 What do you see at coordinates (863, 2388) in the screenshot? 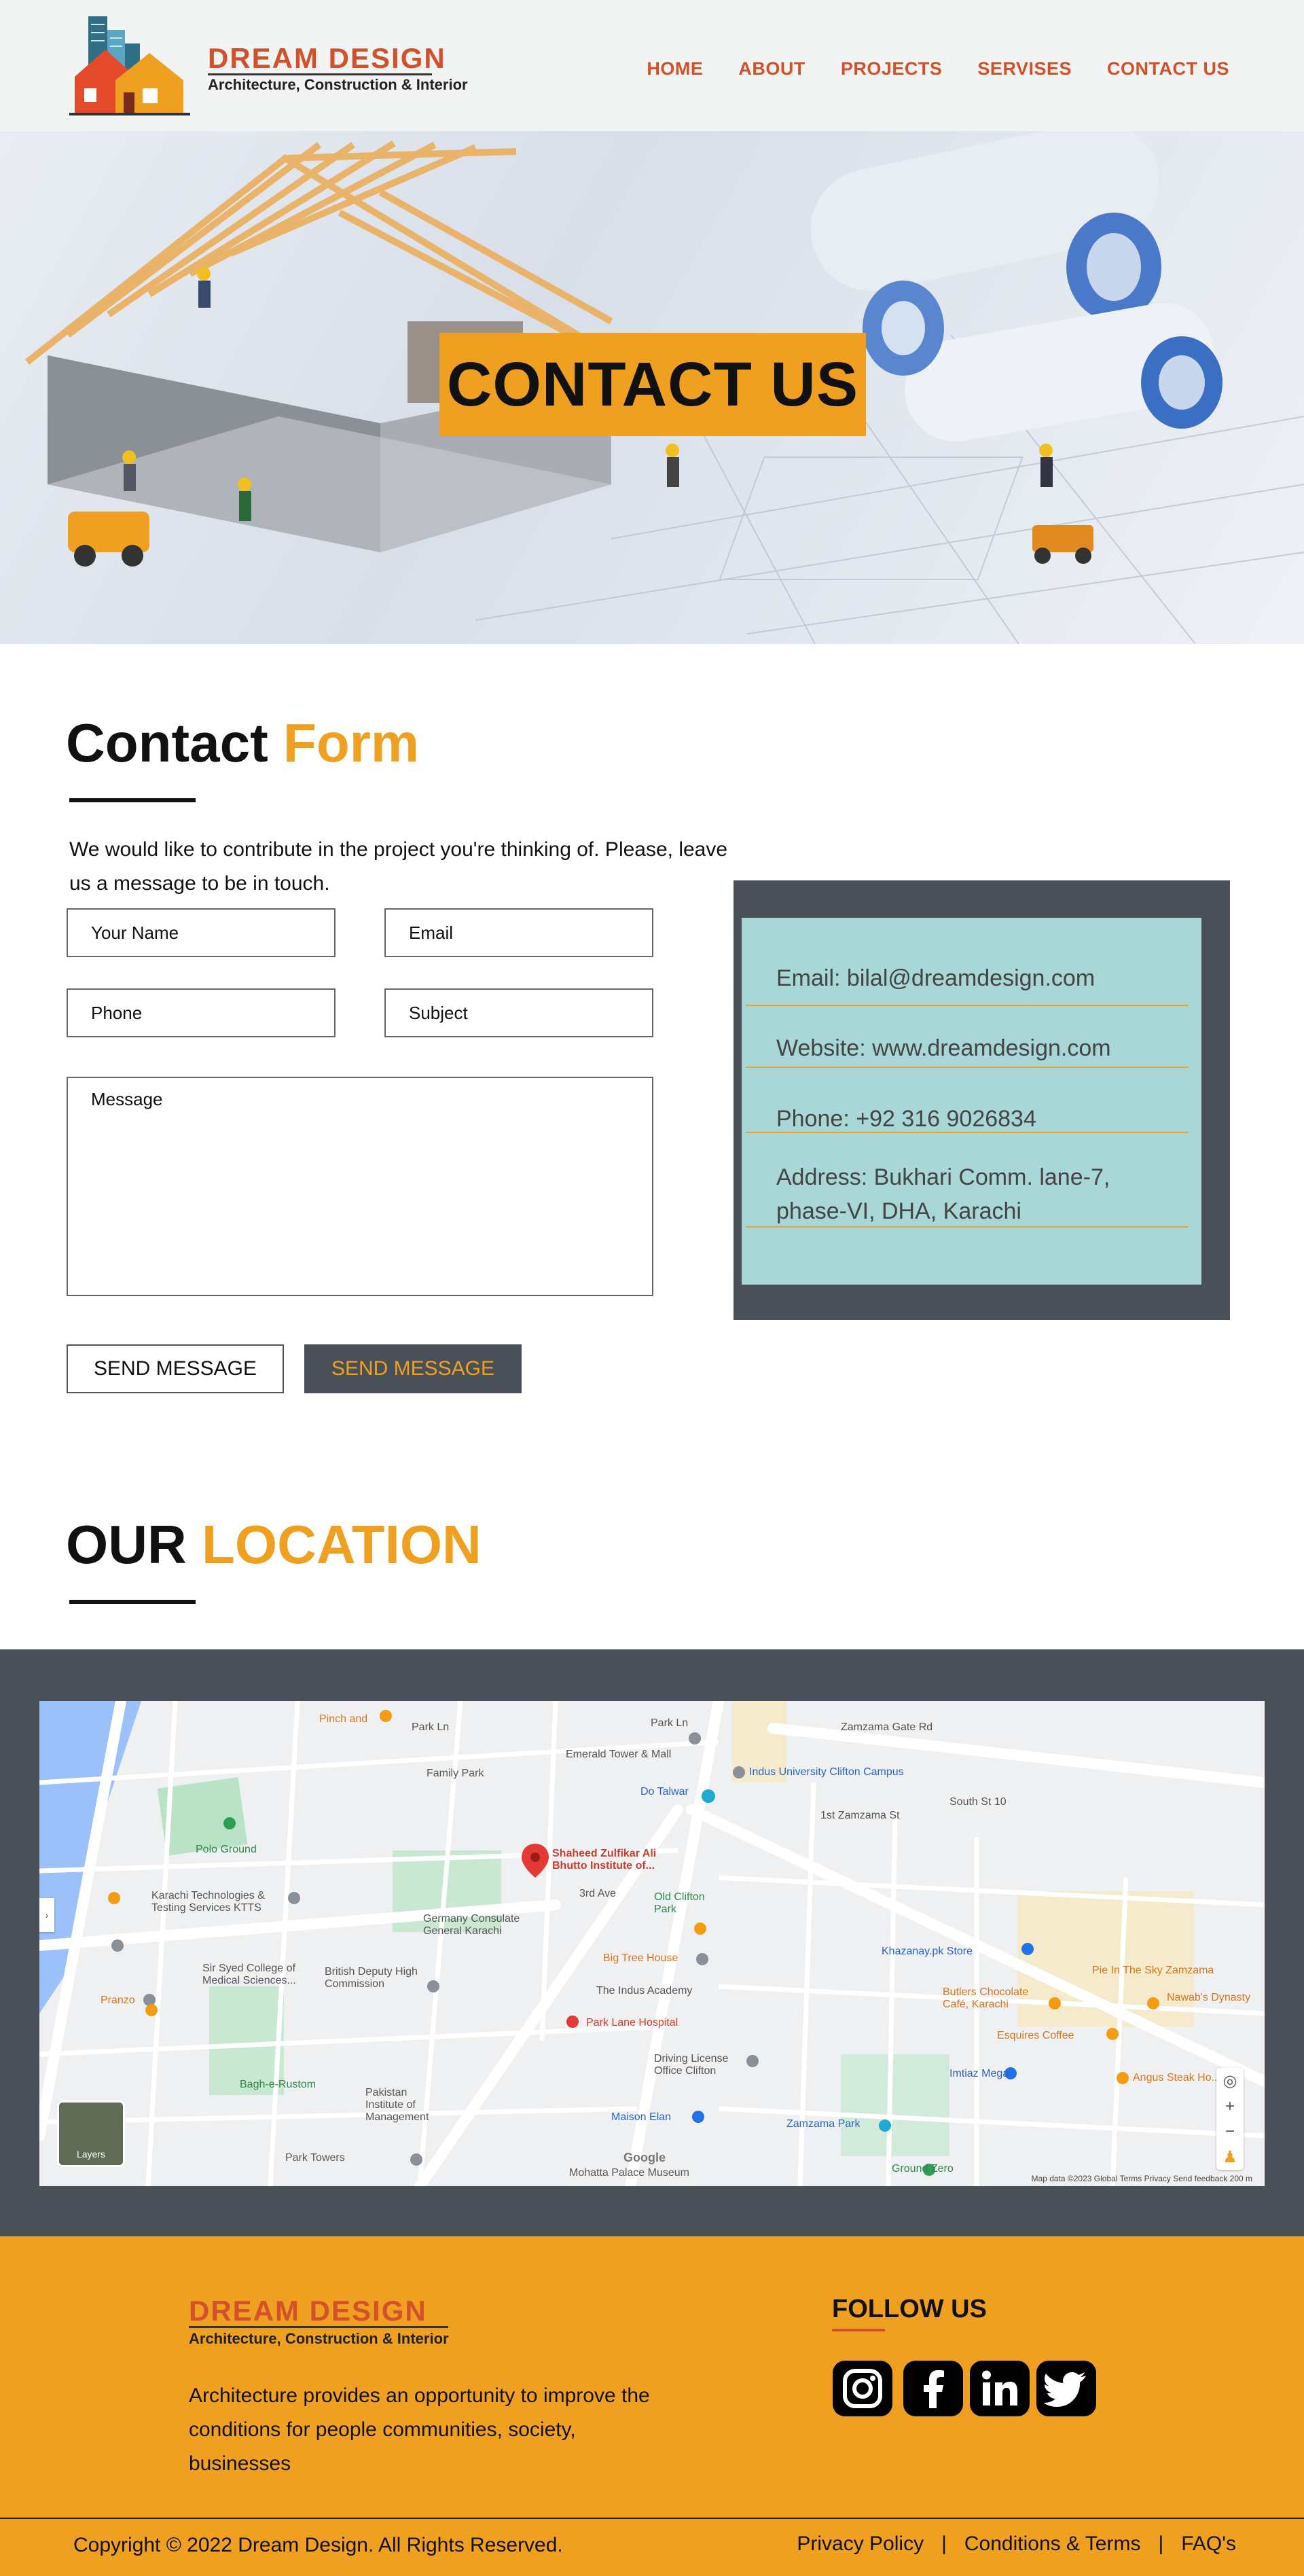
I see `instagram-icon` at bounding box center [863, 2388].